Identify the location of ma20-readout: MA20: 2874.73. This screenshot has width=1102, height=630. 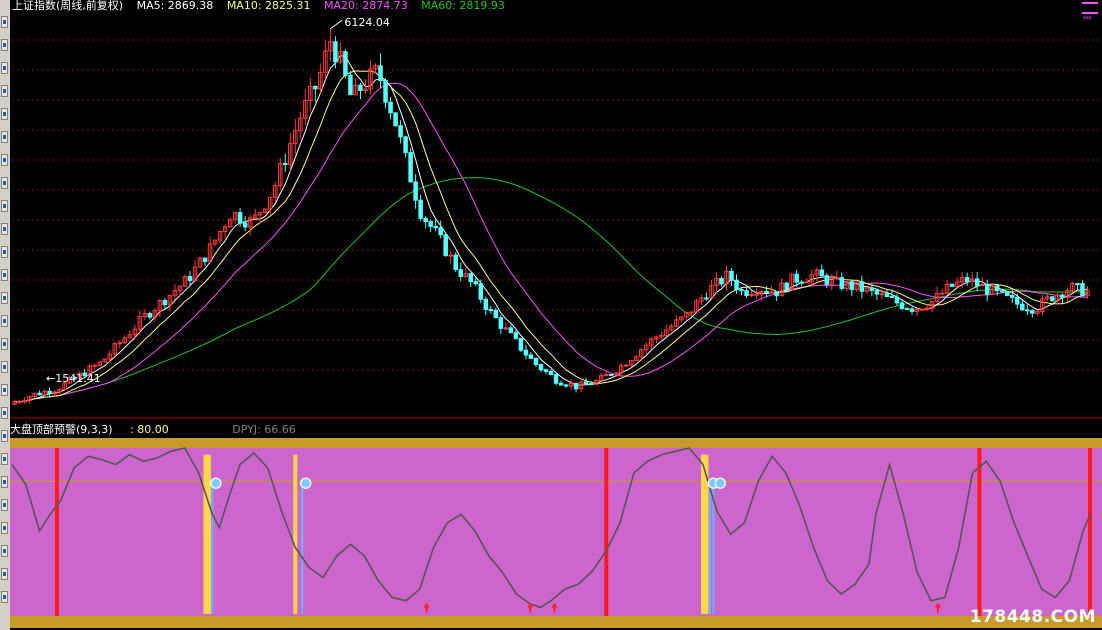
(366, 6).